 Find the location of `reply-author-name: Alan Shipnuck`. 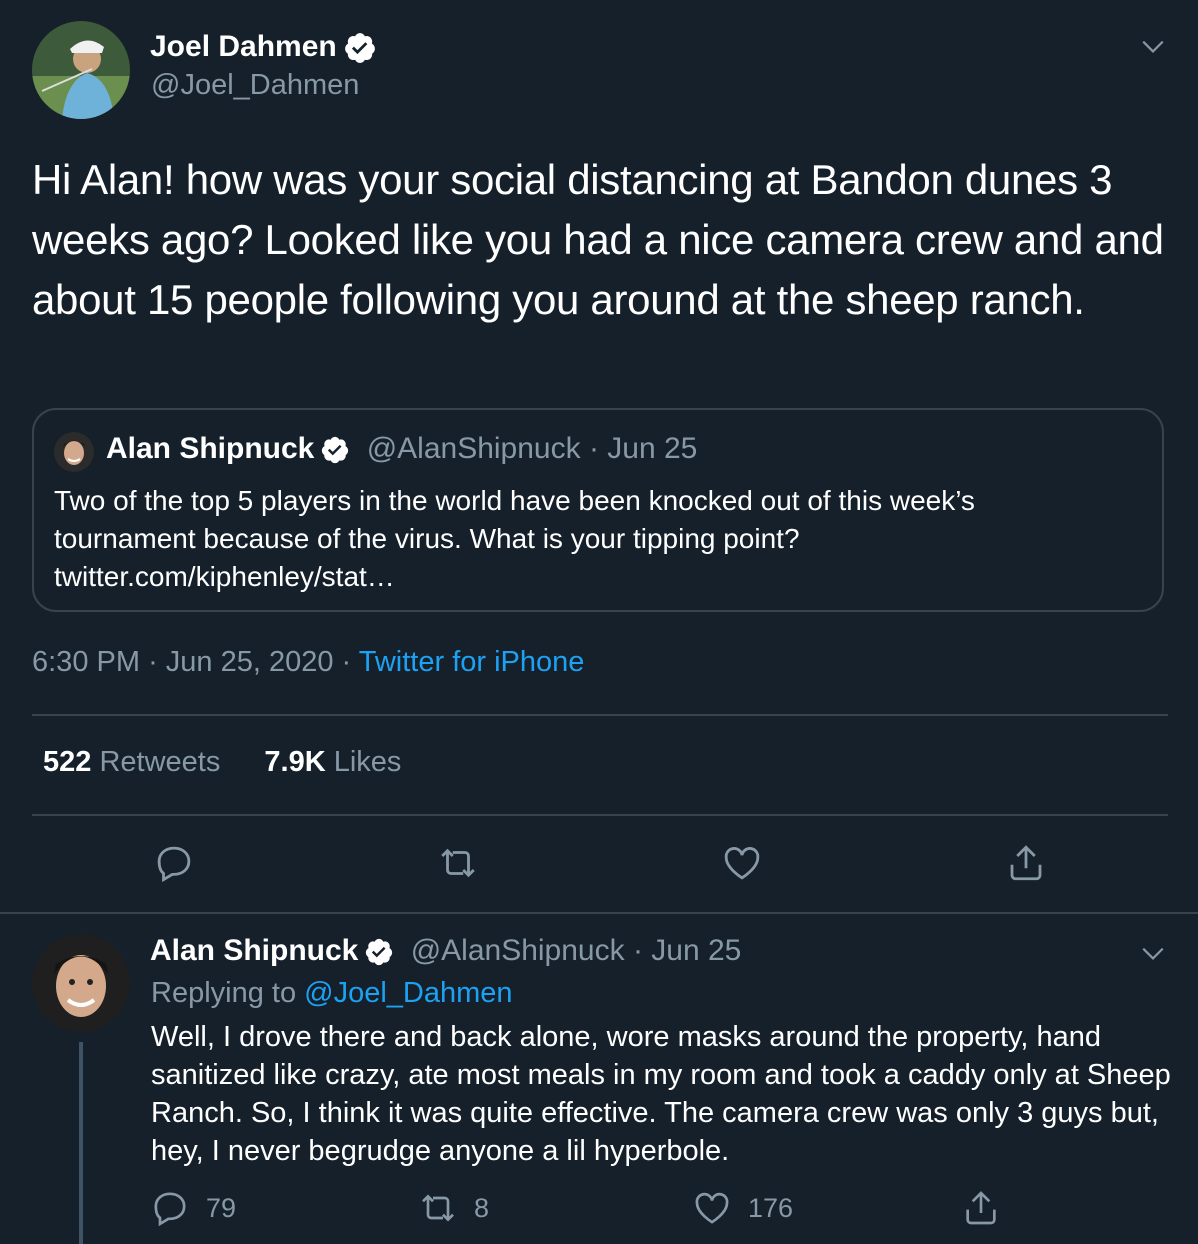

reply-author-name: Alan Shipnuck is located at coordinates (254, 950).